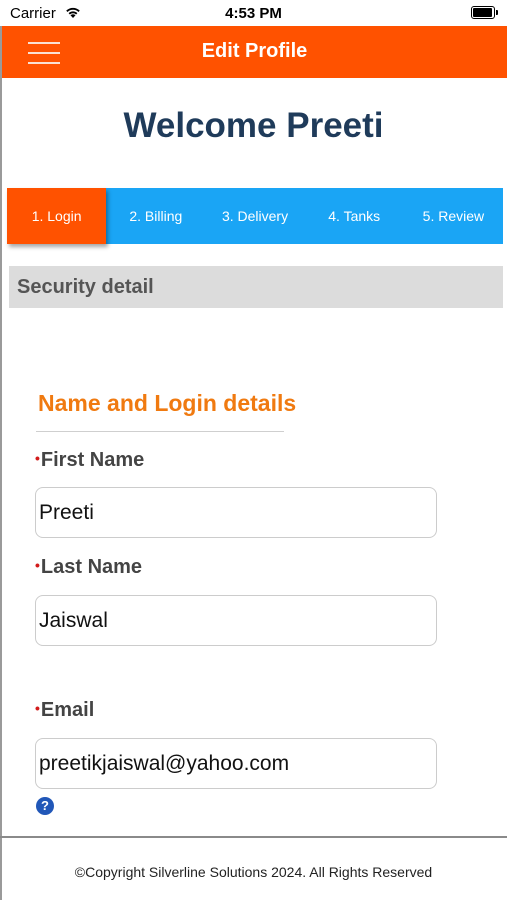 The height and width of the screenshot is (900, 507). I want to click on section-header: Security detail, so click(256, 287).